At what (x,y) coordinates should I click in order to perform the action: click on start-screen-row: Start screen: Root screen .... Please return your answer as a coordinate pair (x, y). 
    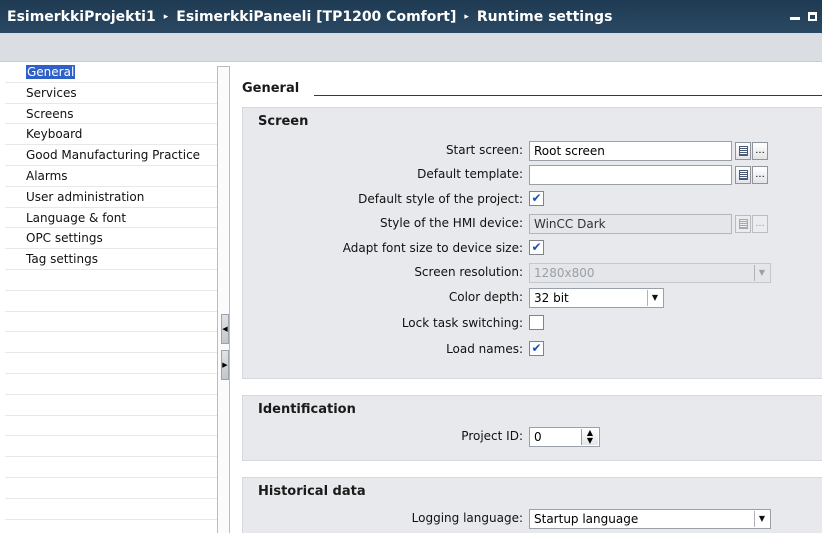
    Looking at the image, I should click on (532, 151).